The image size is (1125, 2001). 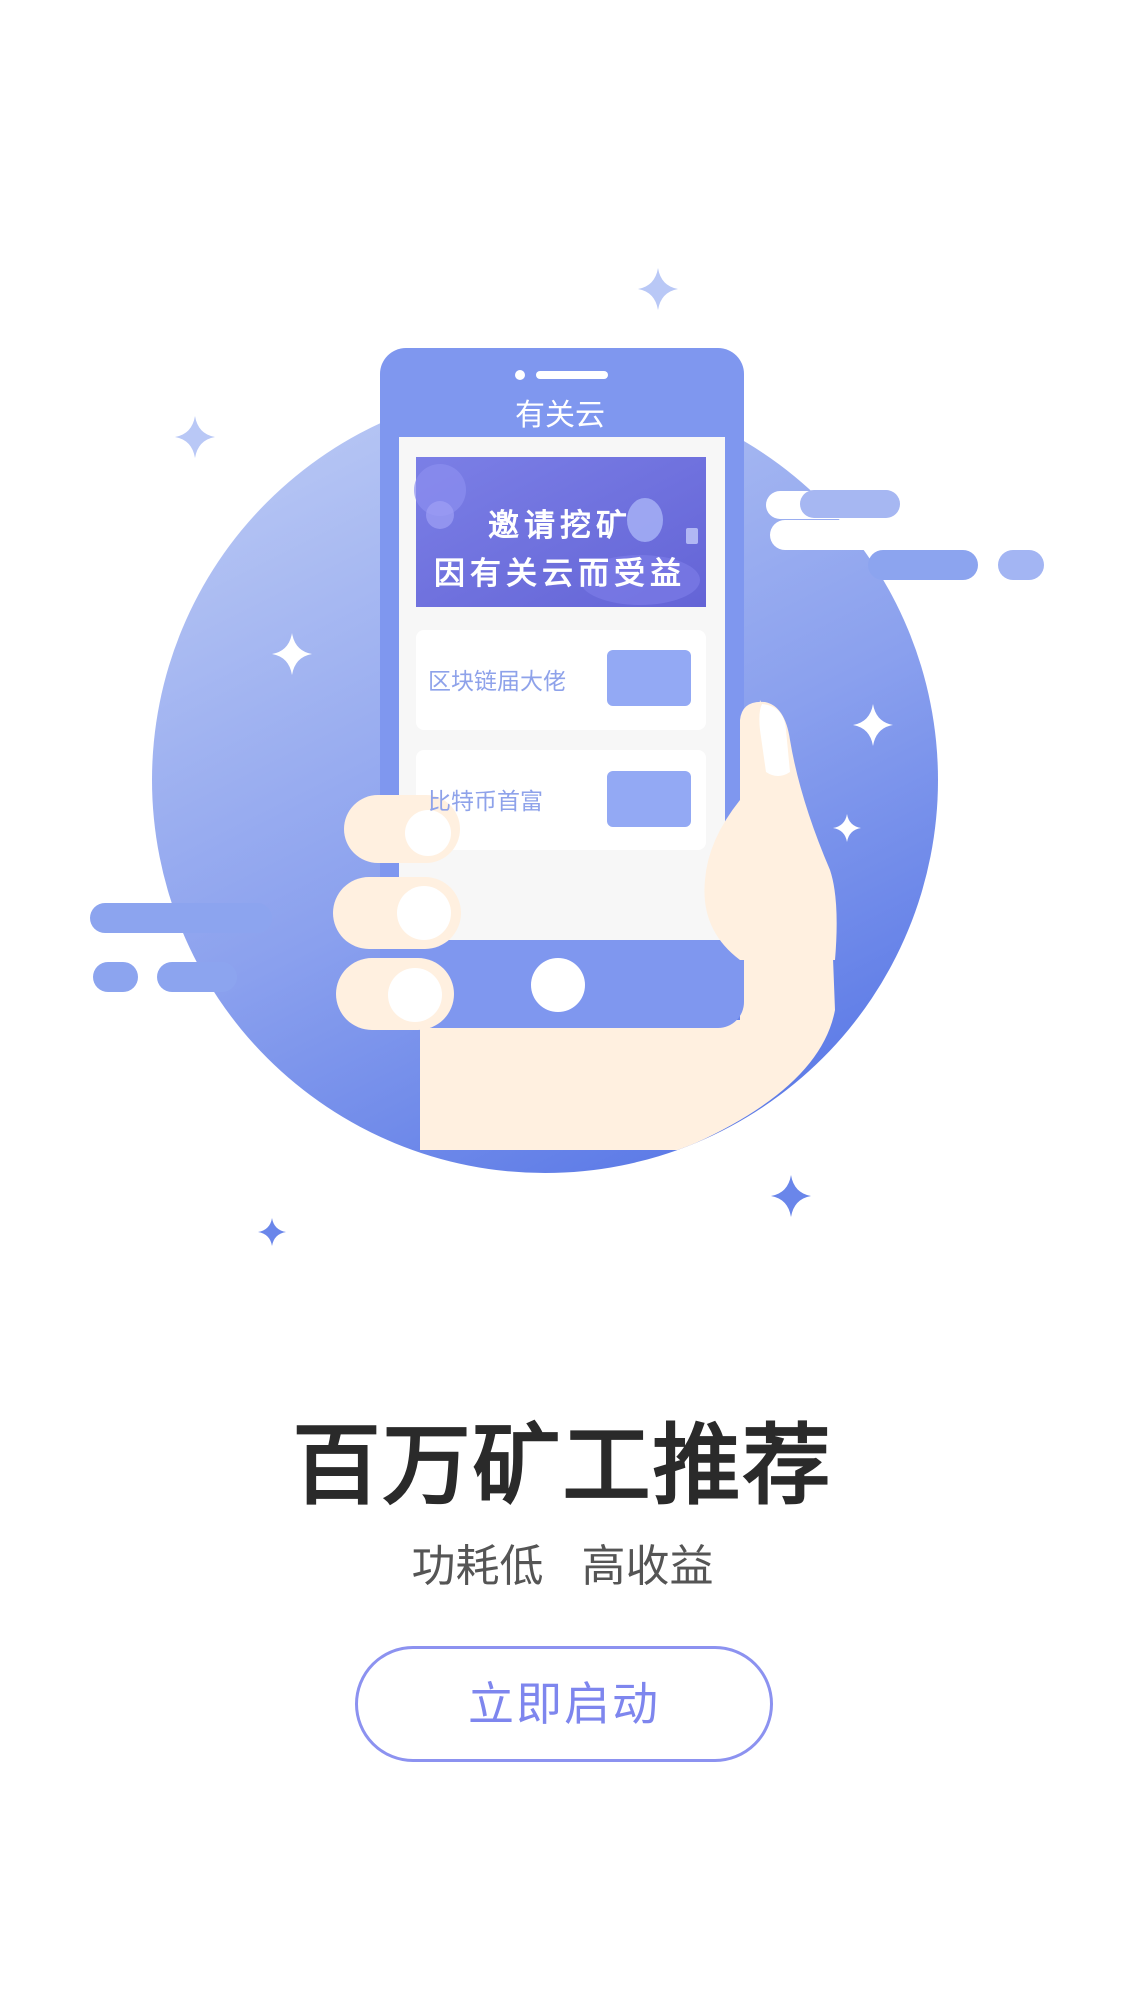 I want to click on subline-part-1: 功耗低, so click(x=477, y=1566).